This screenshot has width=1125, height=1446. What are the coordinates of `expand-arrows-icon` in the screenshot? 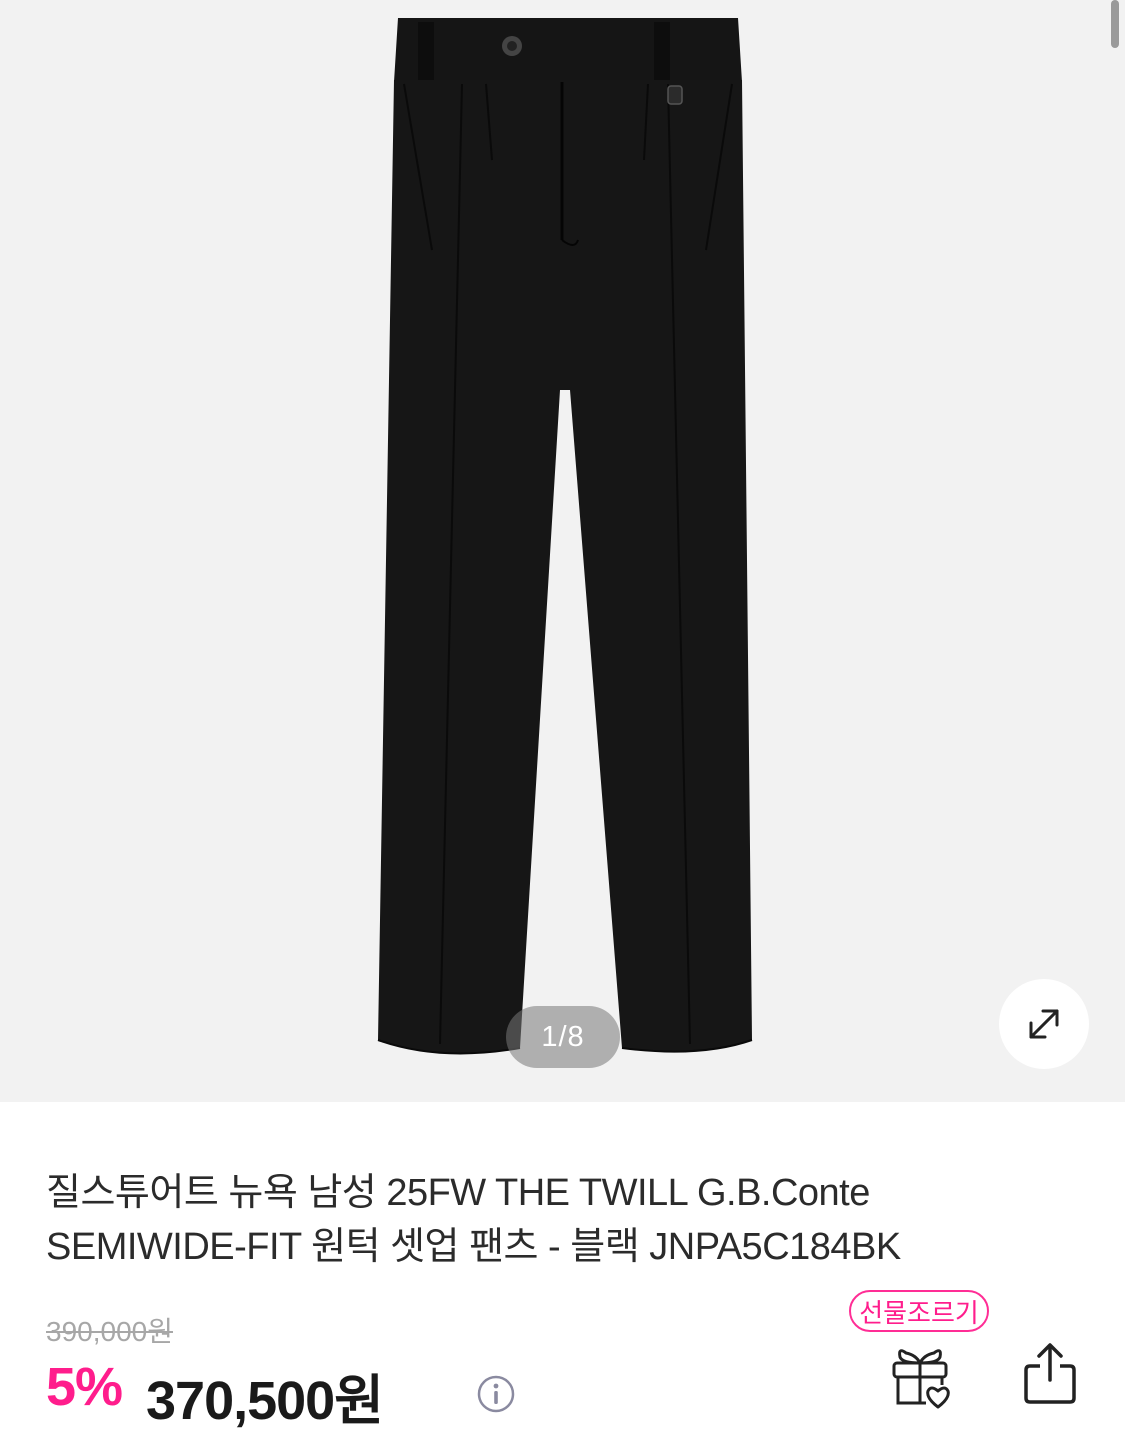 It's located at (1044, 1024).